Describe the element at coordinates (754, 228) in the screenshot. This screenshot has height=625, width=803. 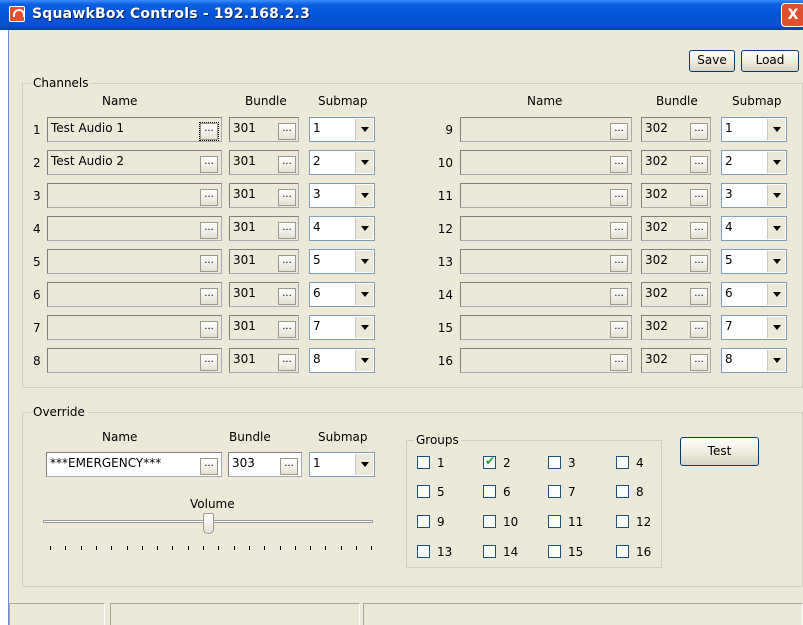
I see `channel-submap-select: 4` at that location.